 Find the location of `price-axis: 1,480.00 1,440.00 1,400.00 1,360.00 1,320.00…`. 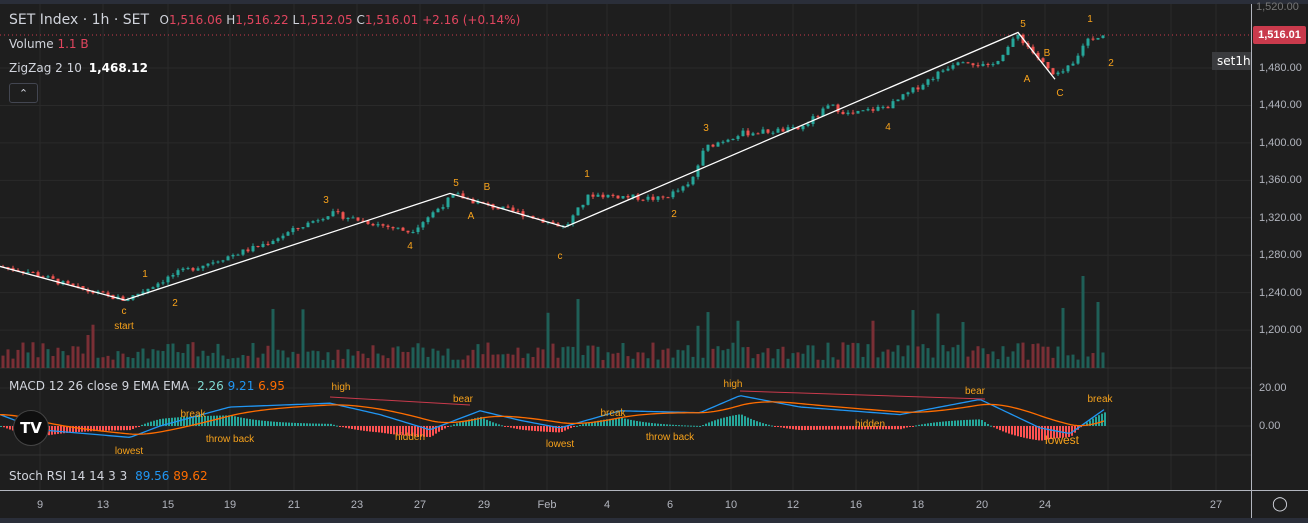

price-axis: 1,480.00 1,440.00 1,400.00 1,360.00 1,320.00… is located at coordinates (1279, 245).